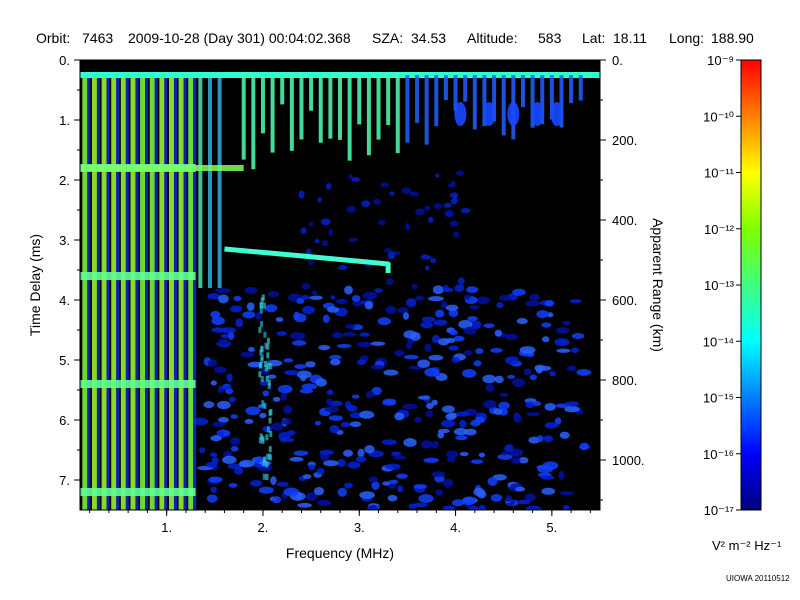  What do you see at coordinates (622, 277) in the screenshot?
I see `y2-axis: 0. 200. 400. 600. 800. 1000.` at bounding box center [622, 277].